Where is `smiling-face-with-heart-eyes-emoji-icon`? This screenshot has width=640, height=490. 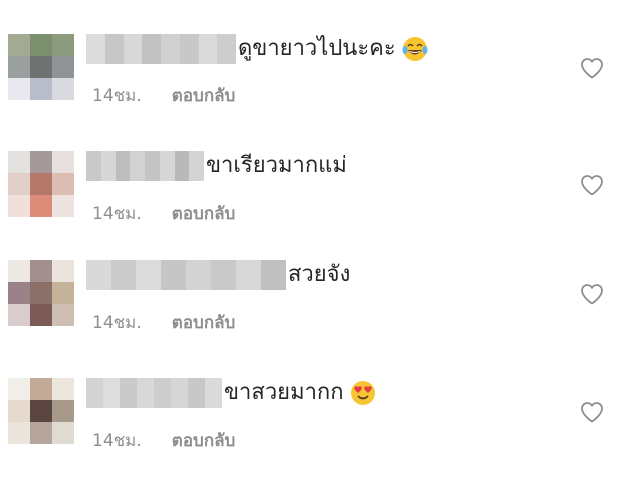 smiling-face-with-heart-eyes-emoji-icon is located at coordinates (363, 393).